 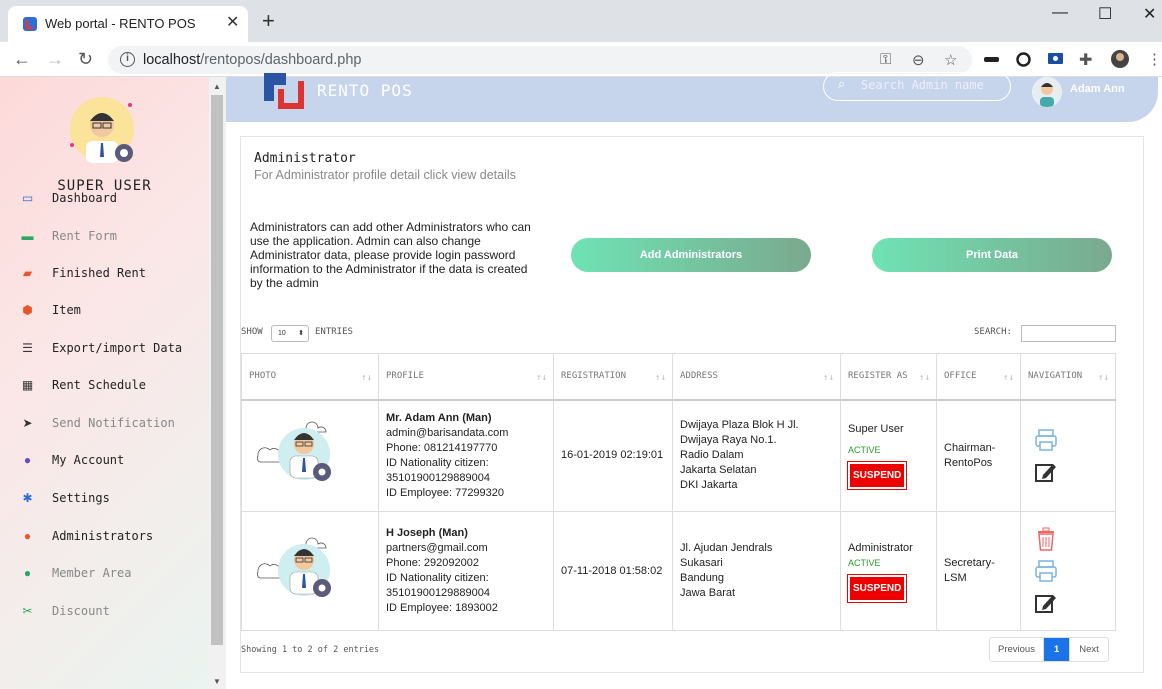 I want to click on sidebar-item-label: Administrators, so click(x=103, y=536).